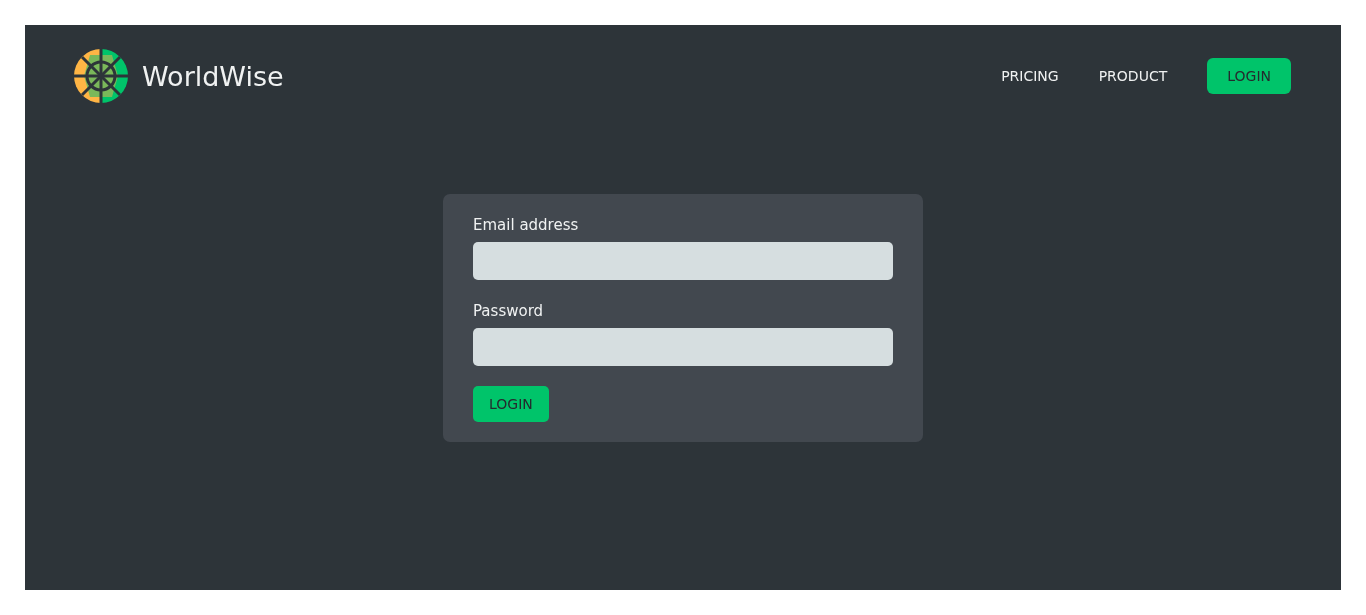  Describe the element at coordinates (509, 311) in the screenshot. I see `field-label: Password` at that location.